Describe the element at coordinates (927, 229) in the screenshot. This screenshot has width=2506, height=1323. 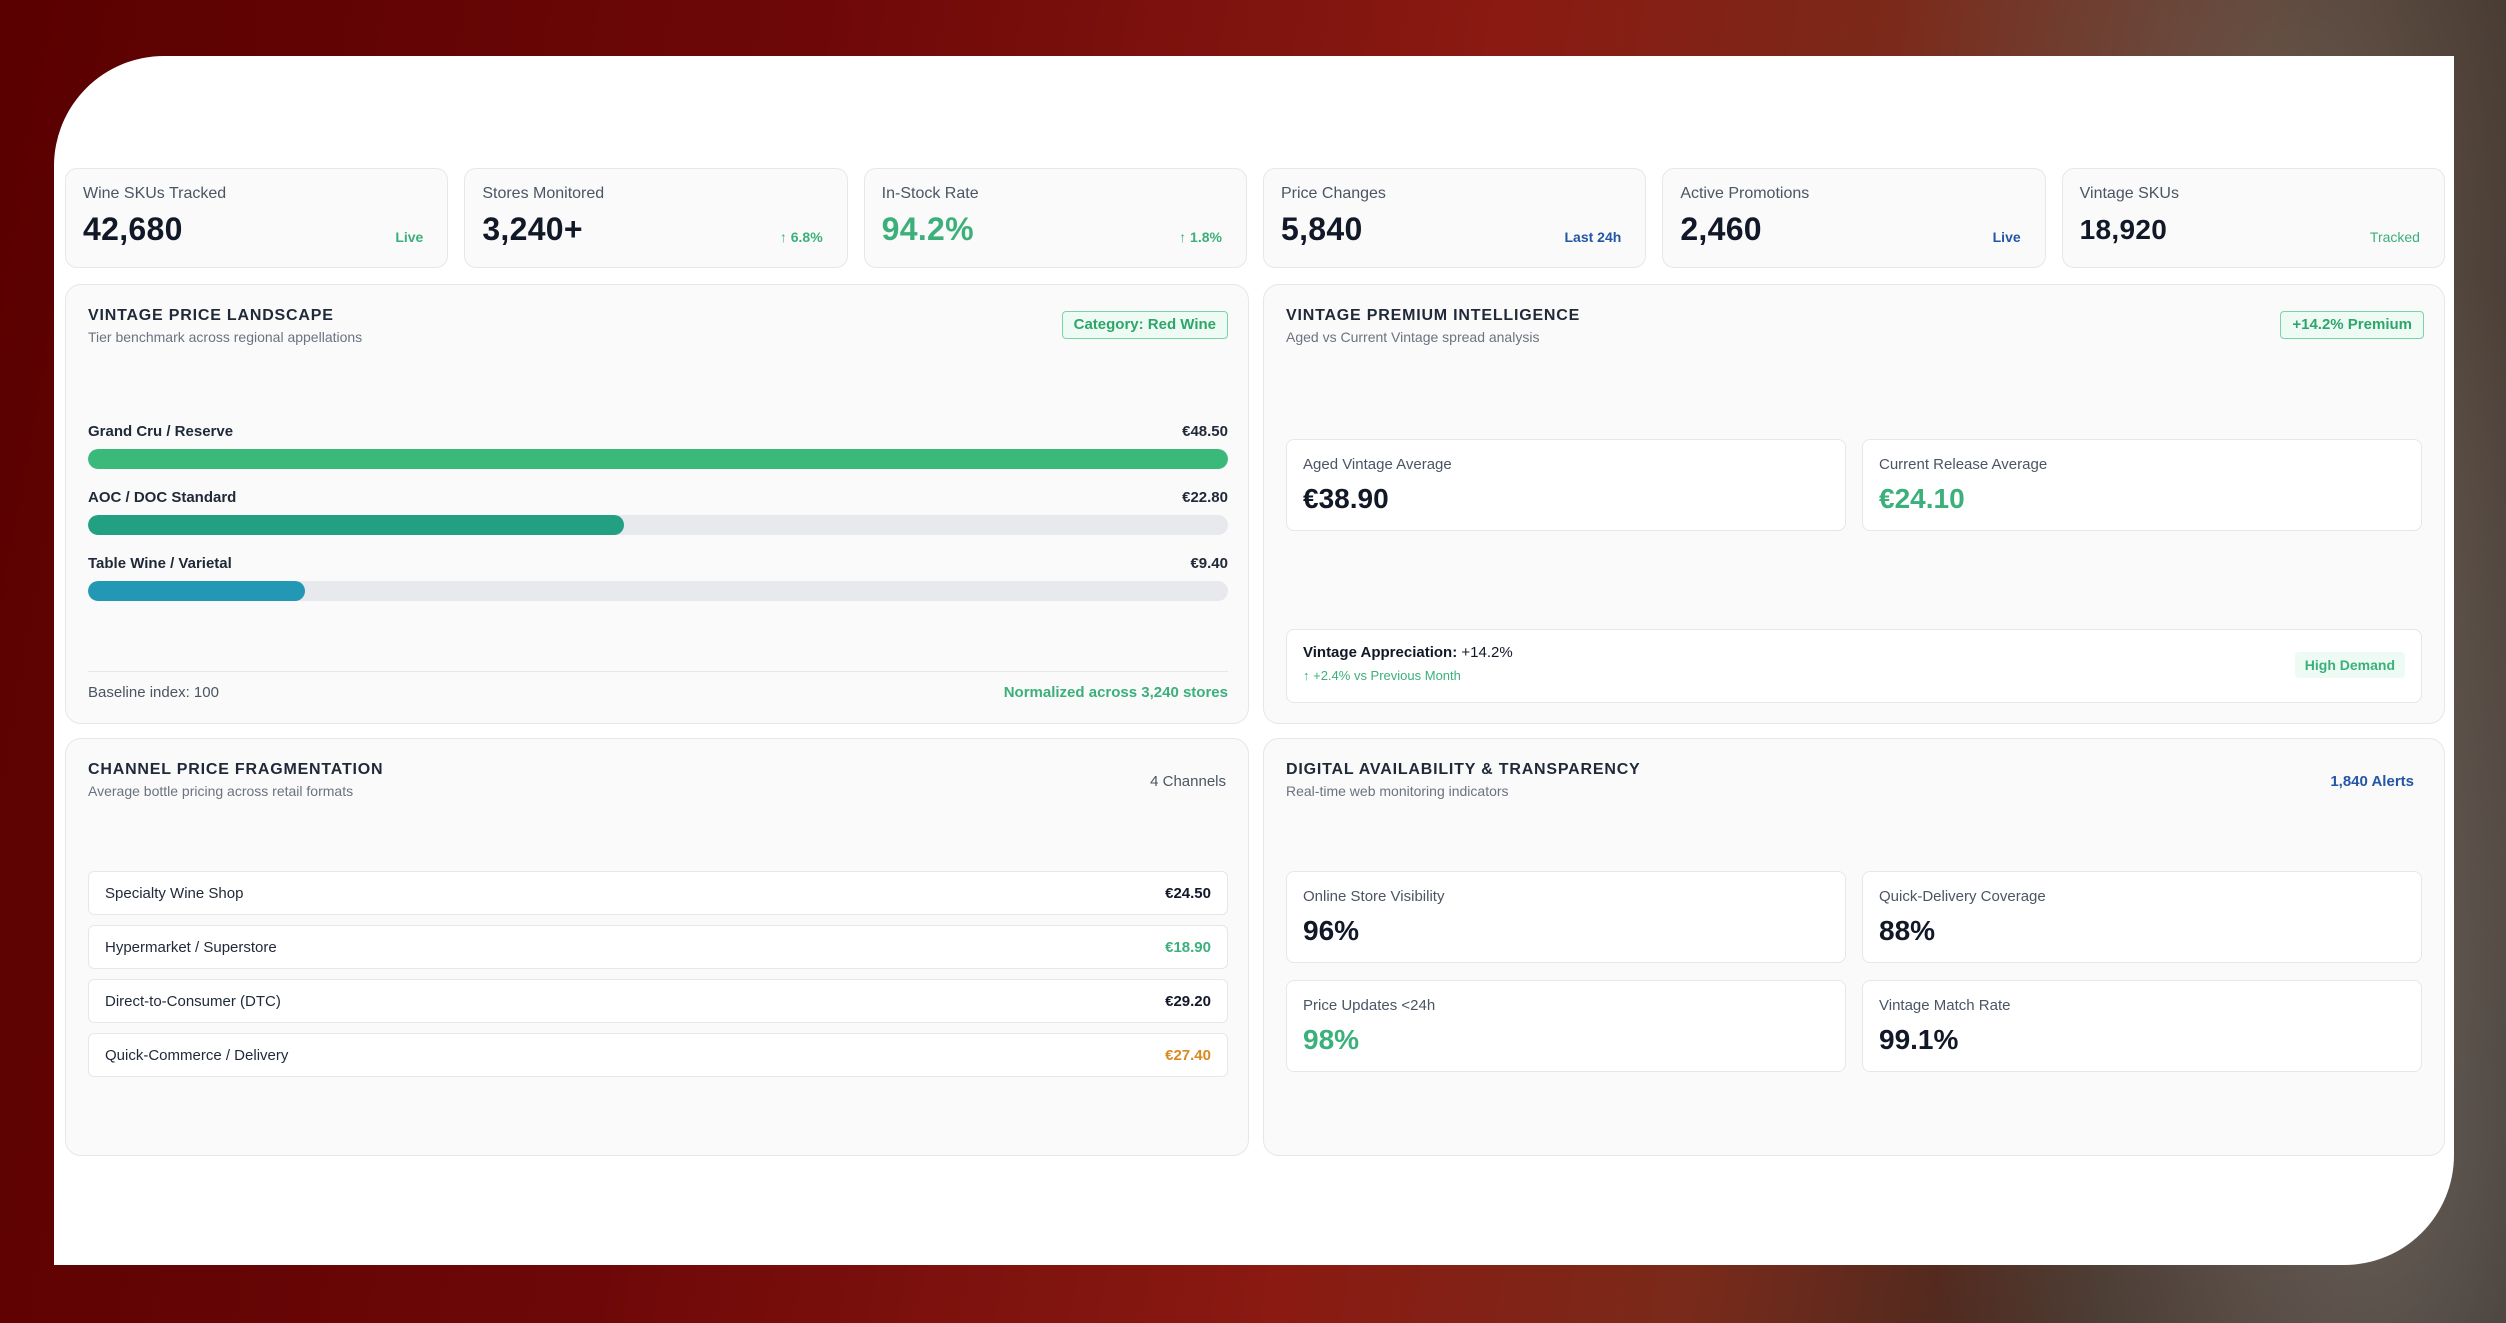
I see `kpi-value: 94.2%` at that location.